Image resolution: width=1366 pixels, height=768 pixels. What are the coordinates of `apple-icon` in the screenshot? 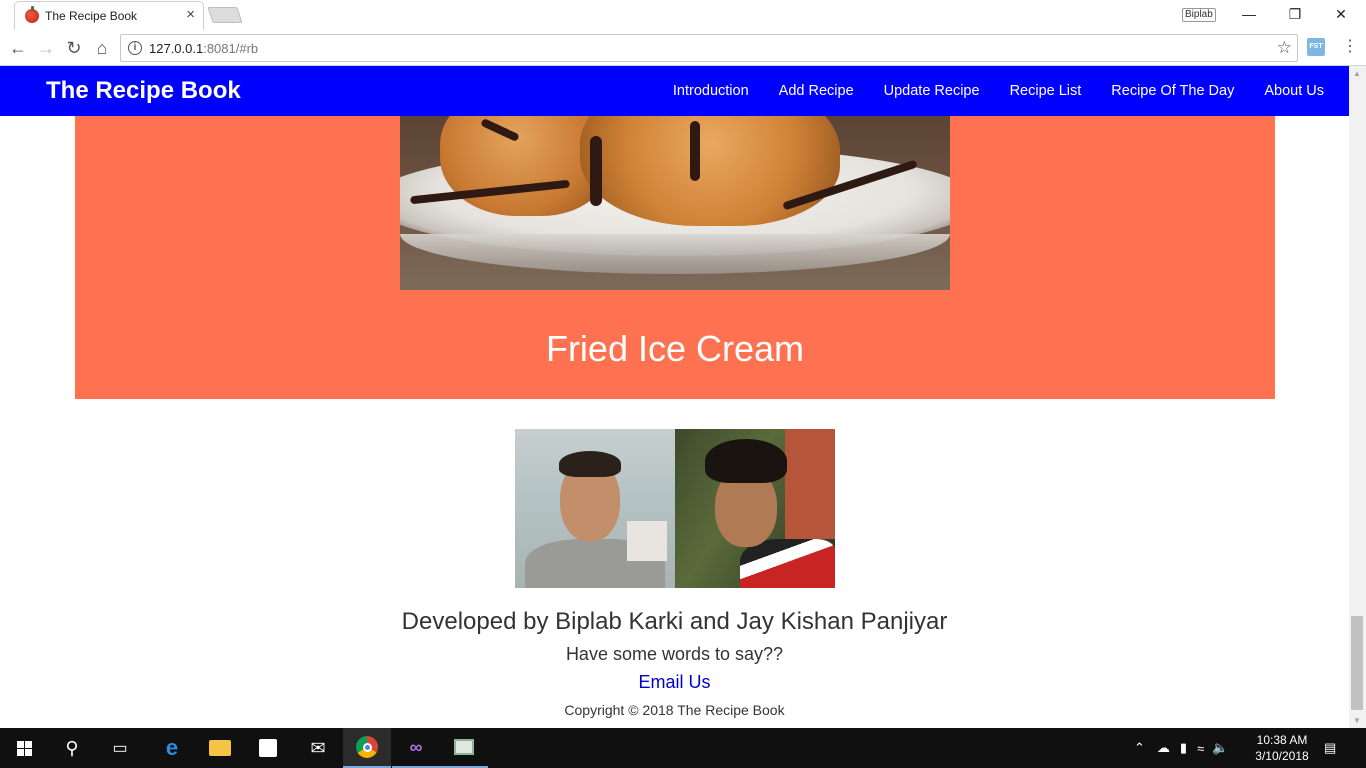 It's located at (32, 14).